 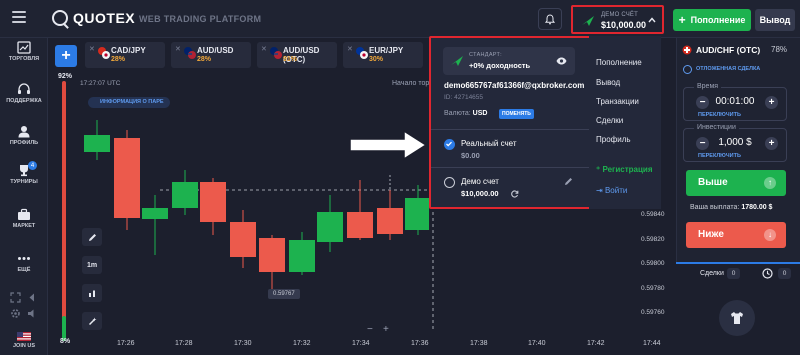 What do you see at coordinates (736, 235) in the screenshot?
I see `lower-button: Ниже ↓` at bounding box center [736, 235].